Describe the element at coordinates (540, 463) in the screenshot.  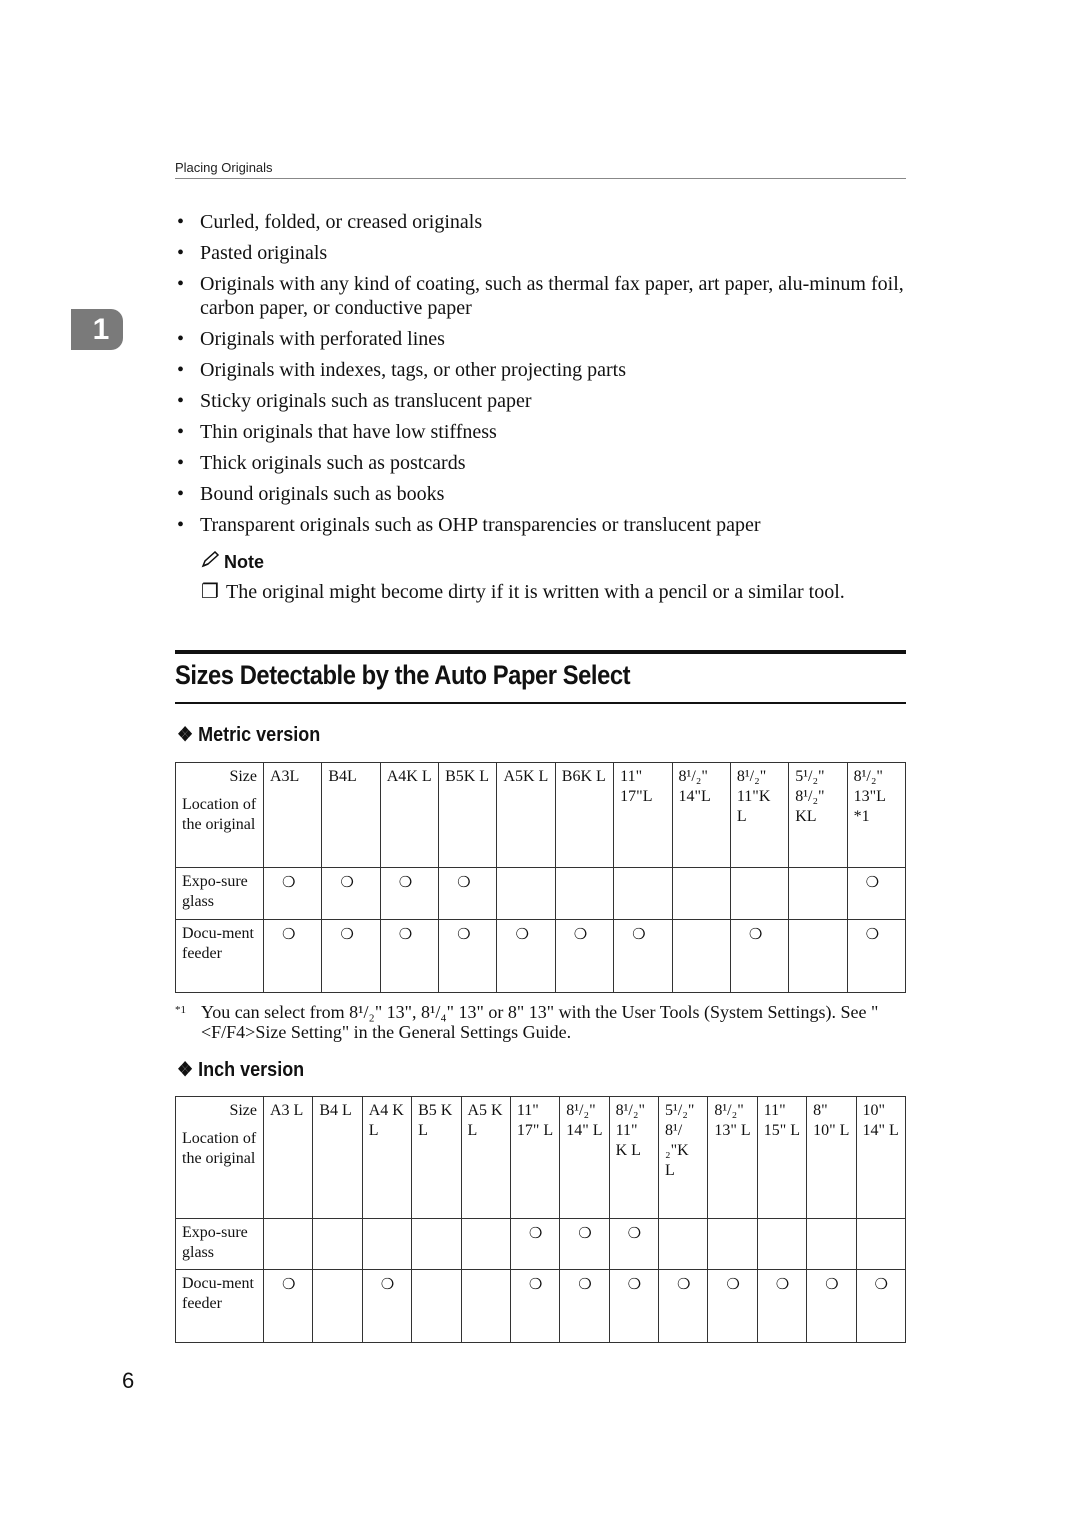
I see `bullet-item: • Thick originals such as postcards` at that location.